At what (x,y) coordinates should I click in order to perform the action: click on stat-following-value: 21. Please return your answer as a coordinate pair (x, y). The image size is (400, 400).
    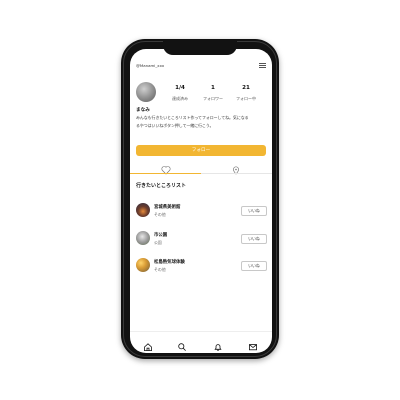
    Looking at the image, I should click on (246, 88).